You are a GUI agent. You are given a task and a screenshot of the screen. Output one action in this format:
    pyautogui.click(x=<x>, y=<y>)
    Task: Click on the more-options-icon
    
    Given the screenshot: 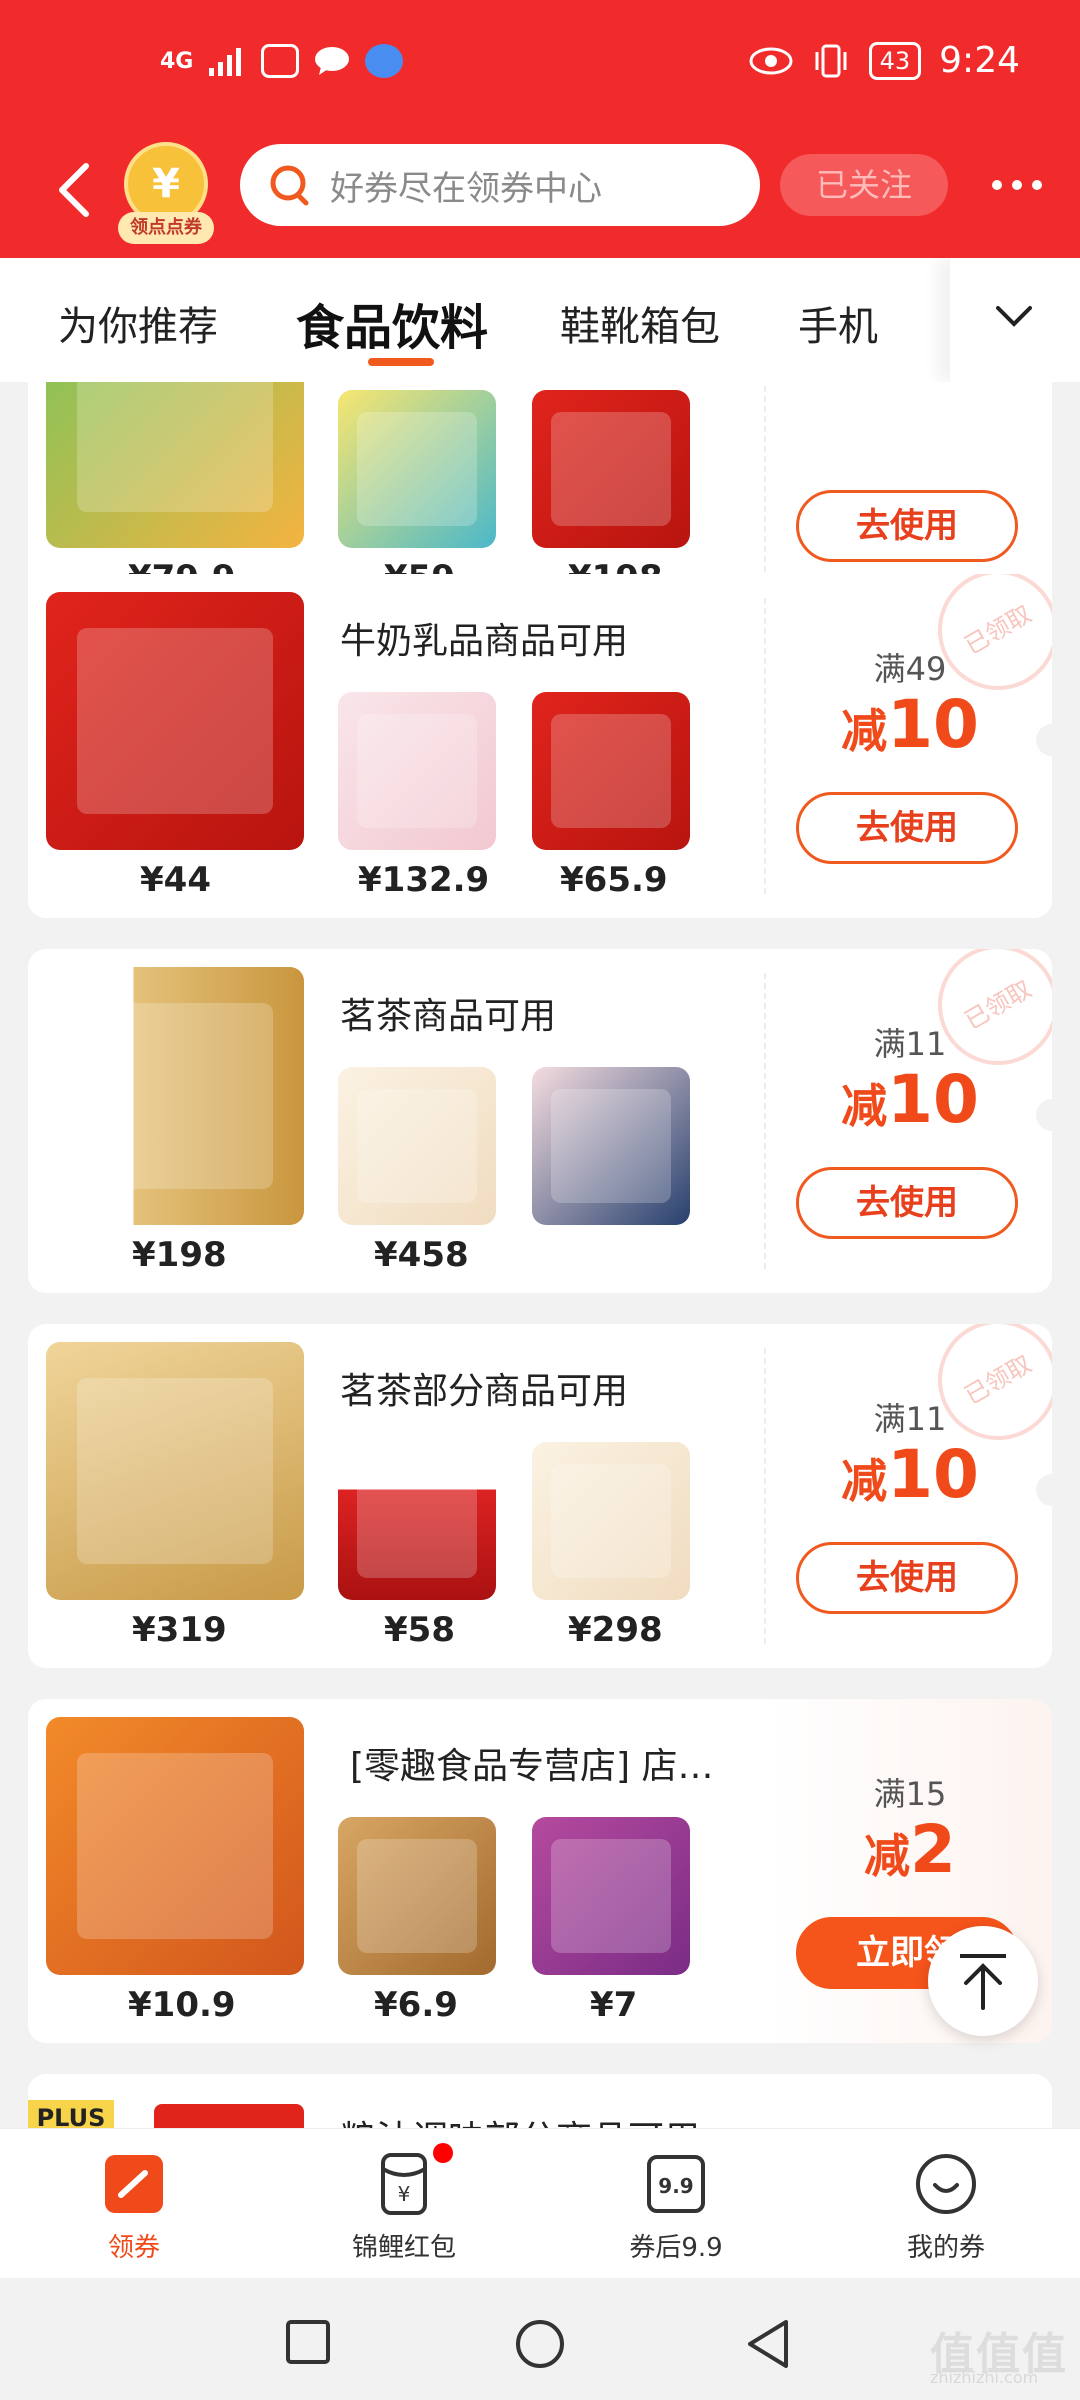 What is the action you would take?
    pyautogui.click(x=1017, y=185)
    